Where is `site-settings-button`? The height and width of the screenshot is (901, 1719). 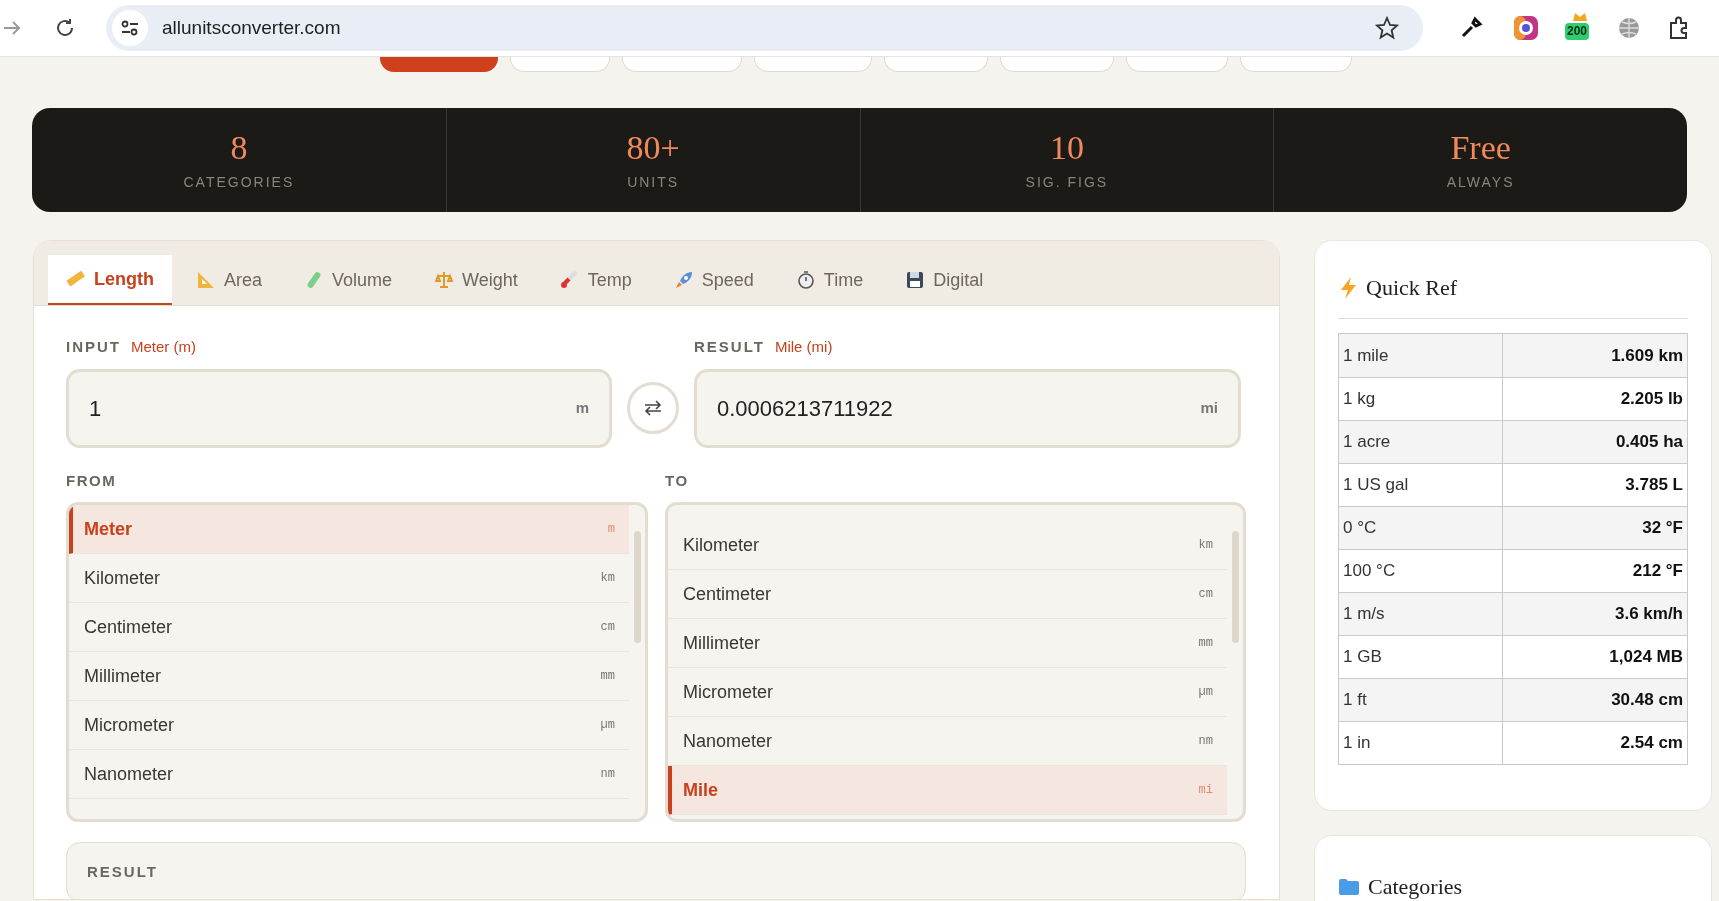
site-settings-button is located at coordinates (130, 28).